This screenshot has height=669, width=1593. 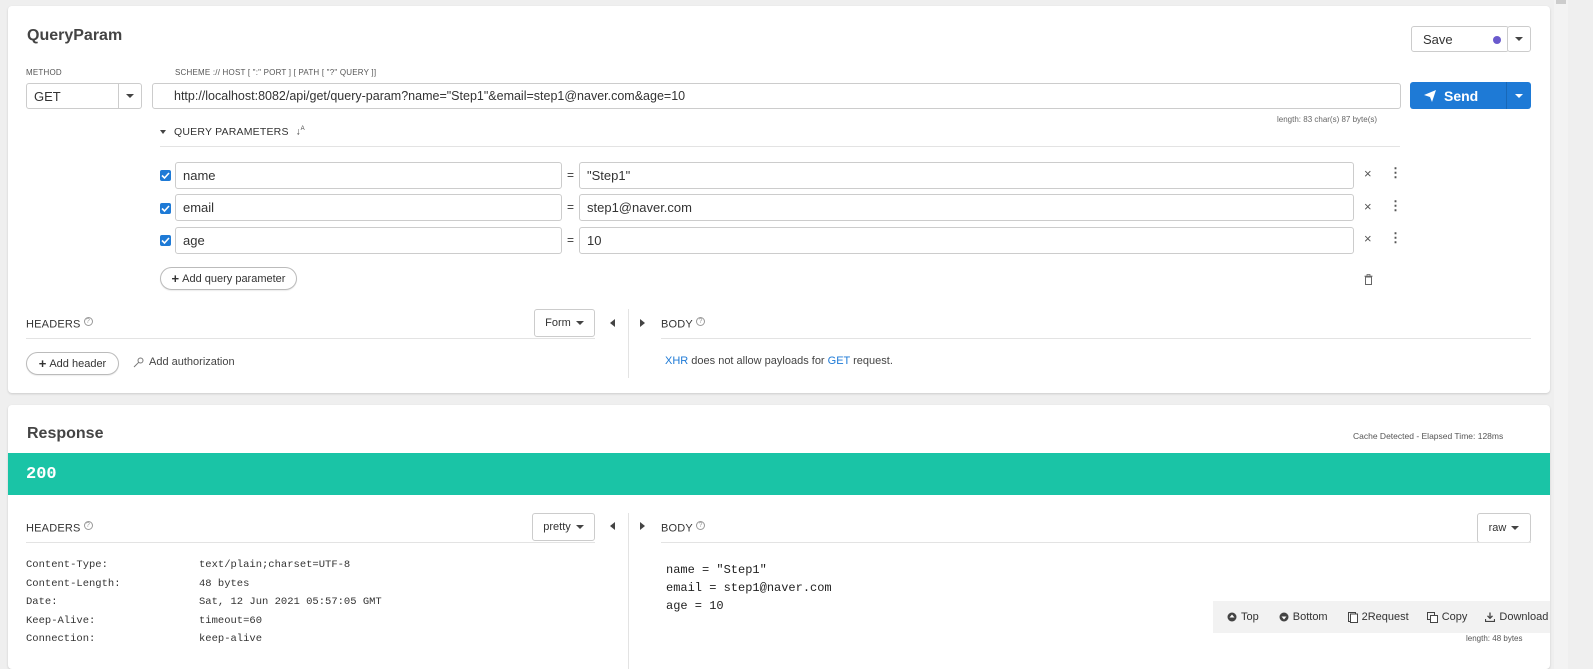 I want to click on arrow-down-circle-icon, so click(x=1284, y=617).